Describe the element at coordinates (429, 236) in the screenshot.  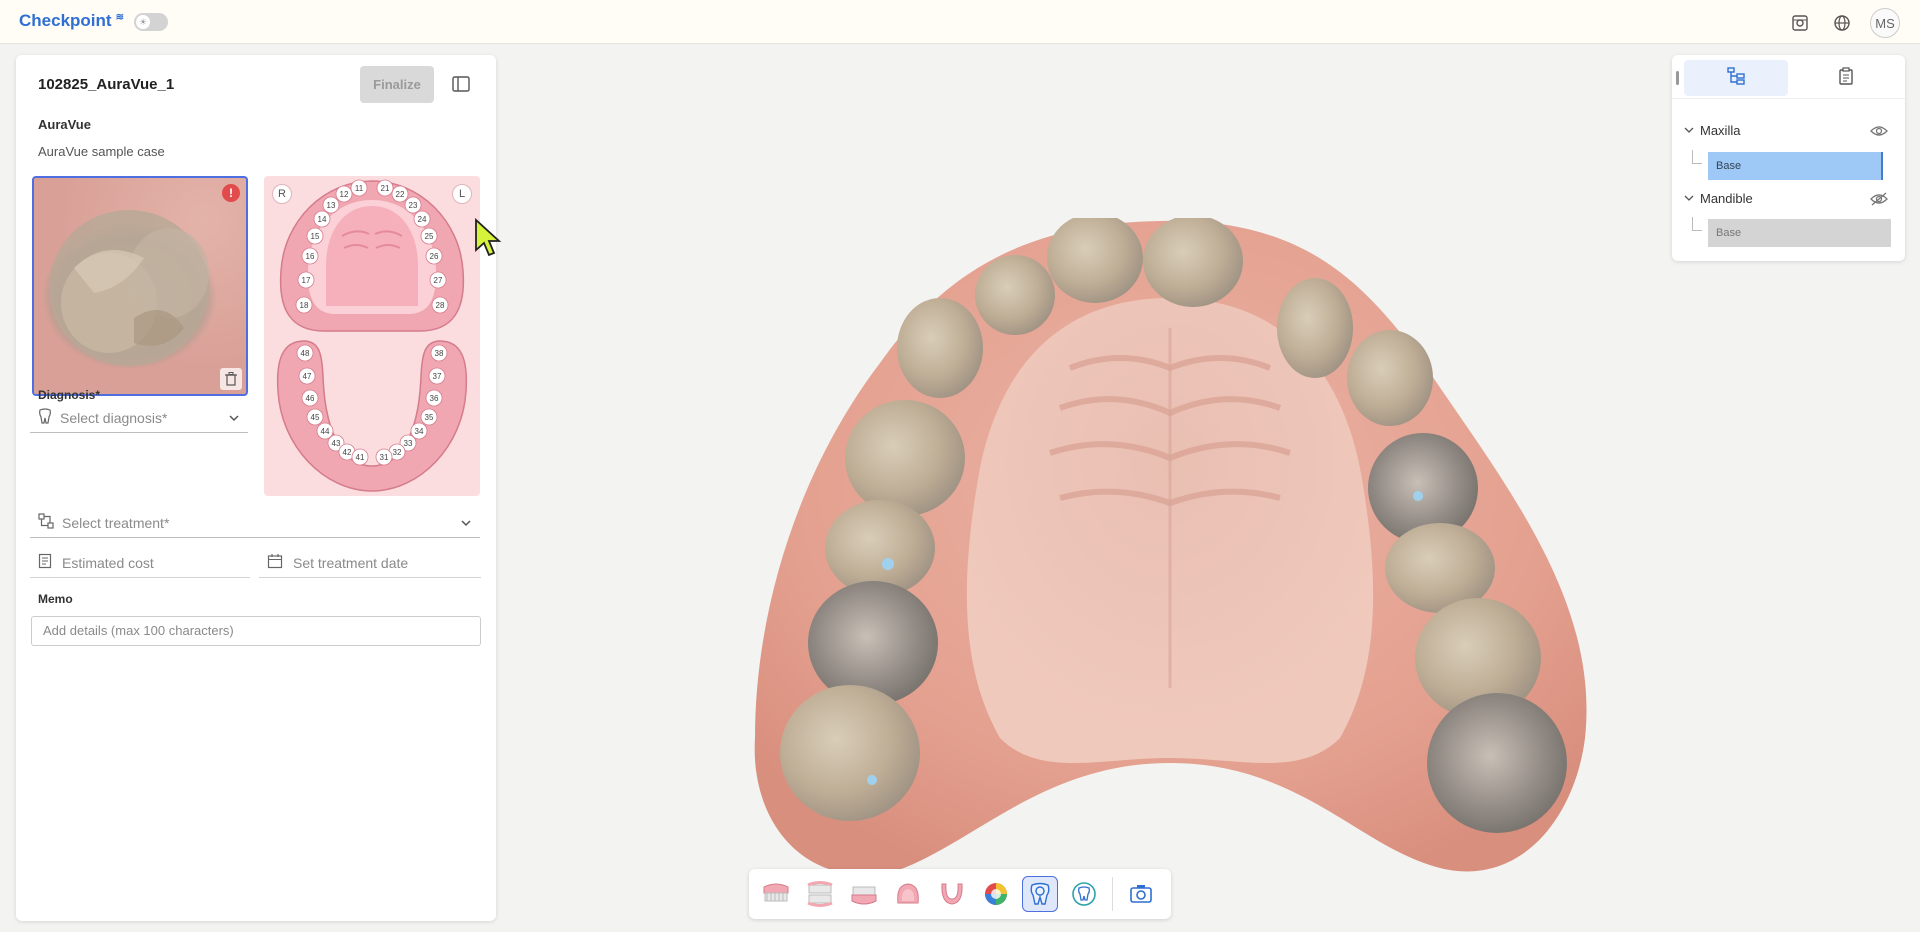
I see `upper-tooth-number-25: 25` at that location.